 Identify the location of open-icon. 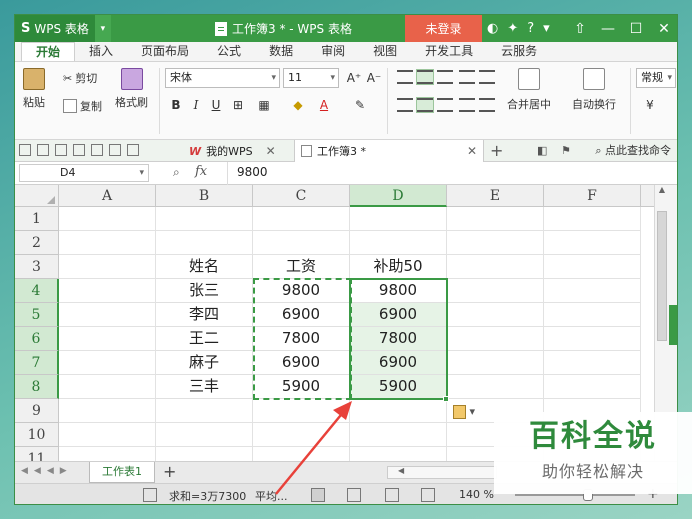
(25, 150).